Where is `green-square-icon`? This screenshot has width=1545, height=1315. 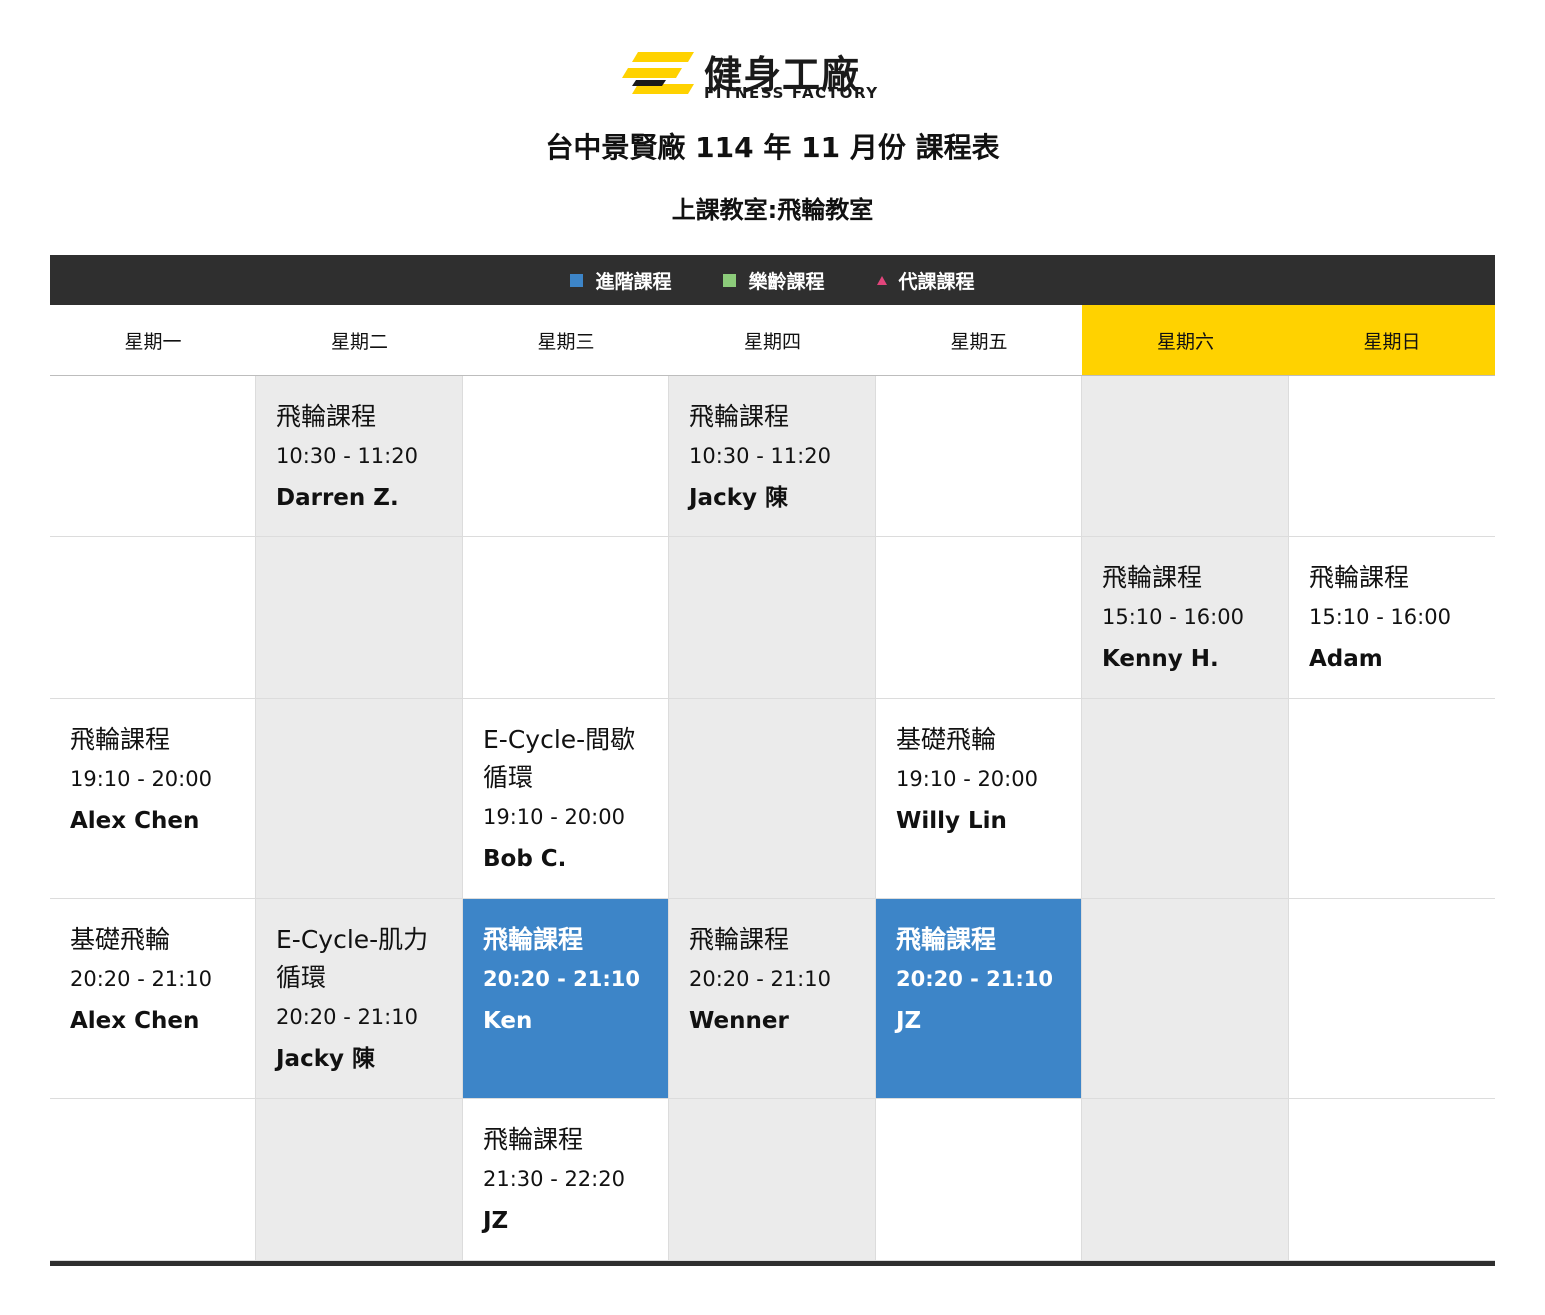
green-square-icon is located at coordinates (730, 280).